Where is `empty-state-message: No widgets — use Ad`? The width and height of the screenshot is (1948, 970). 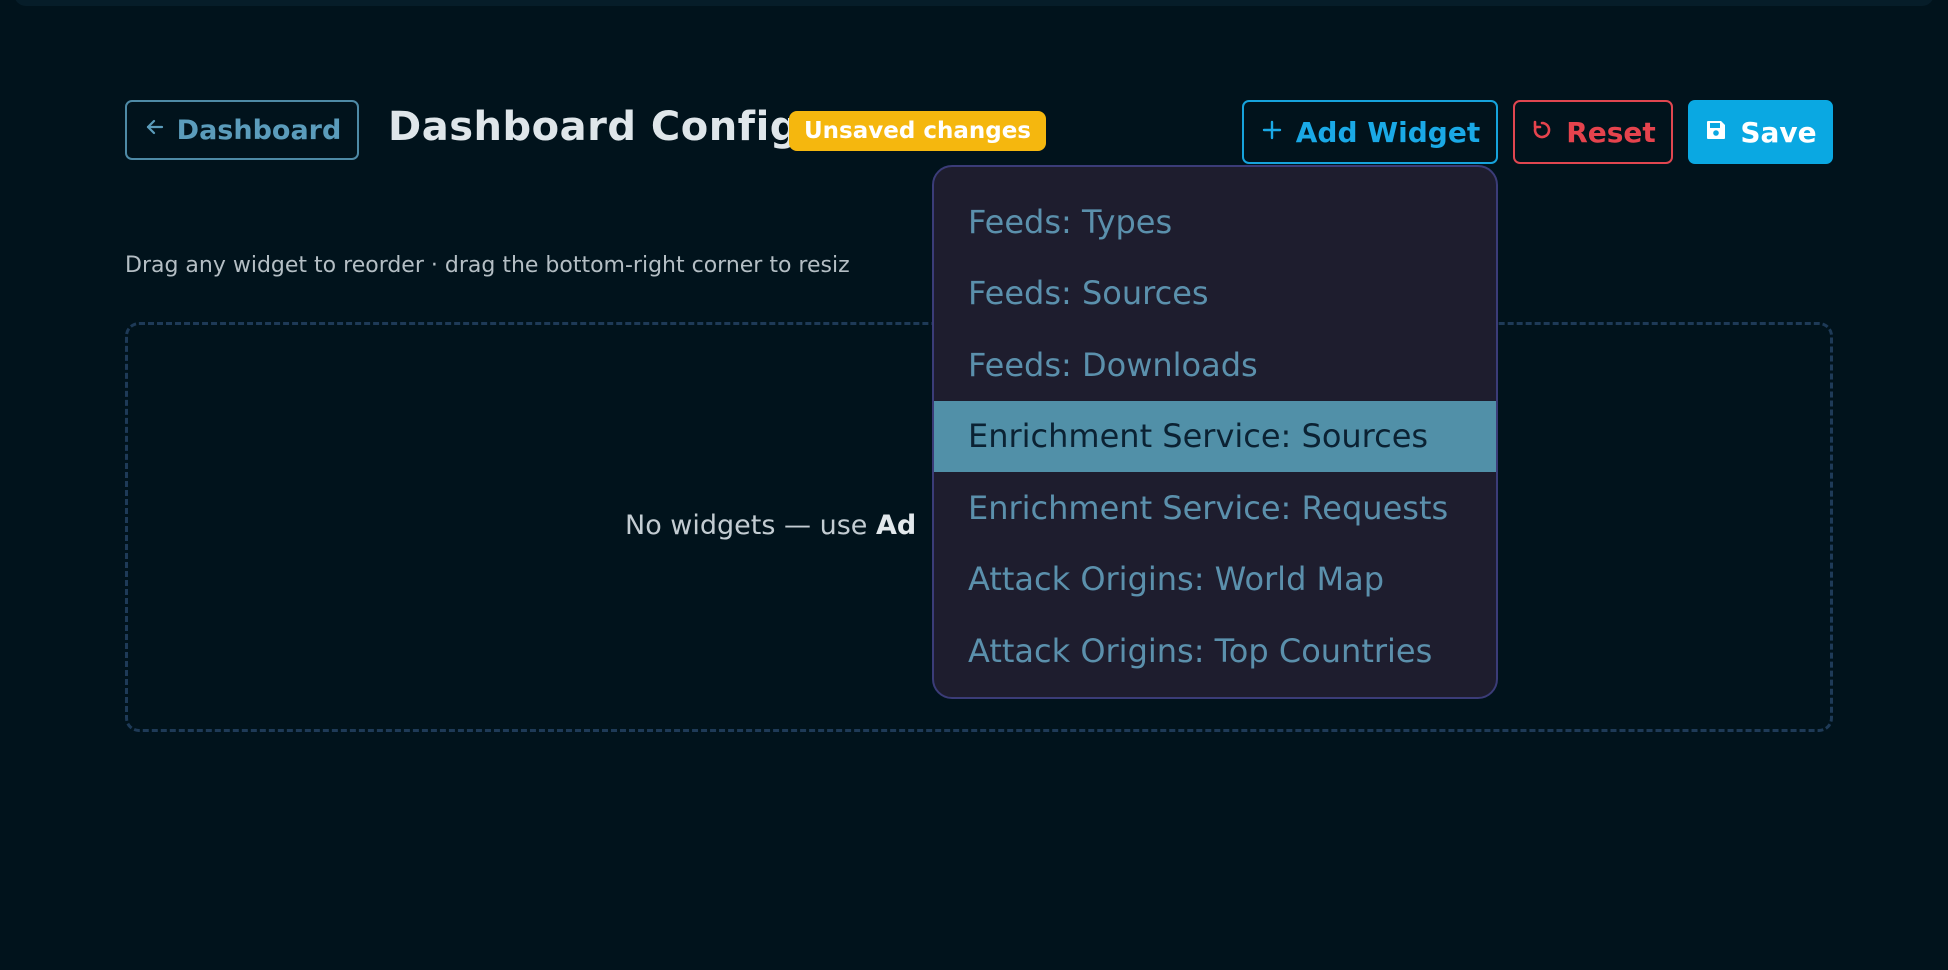
empty-state-message: No widgets — use Ad is located at coordinates (770, 525).